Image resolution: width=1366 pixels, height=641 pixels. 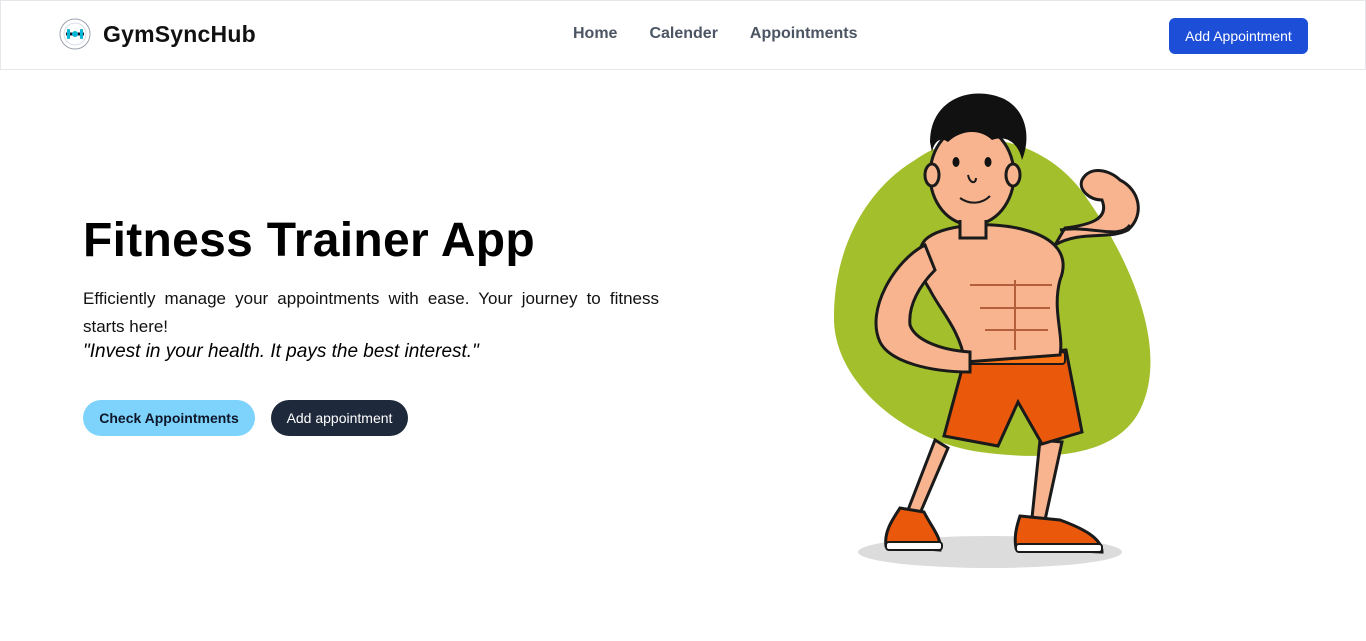 I want to click on brand: GymSyncHub, so click(x=157, y=34).